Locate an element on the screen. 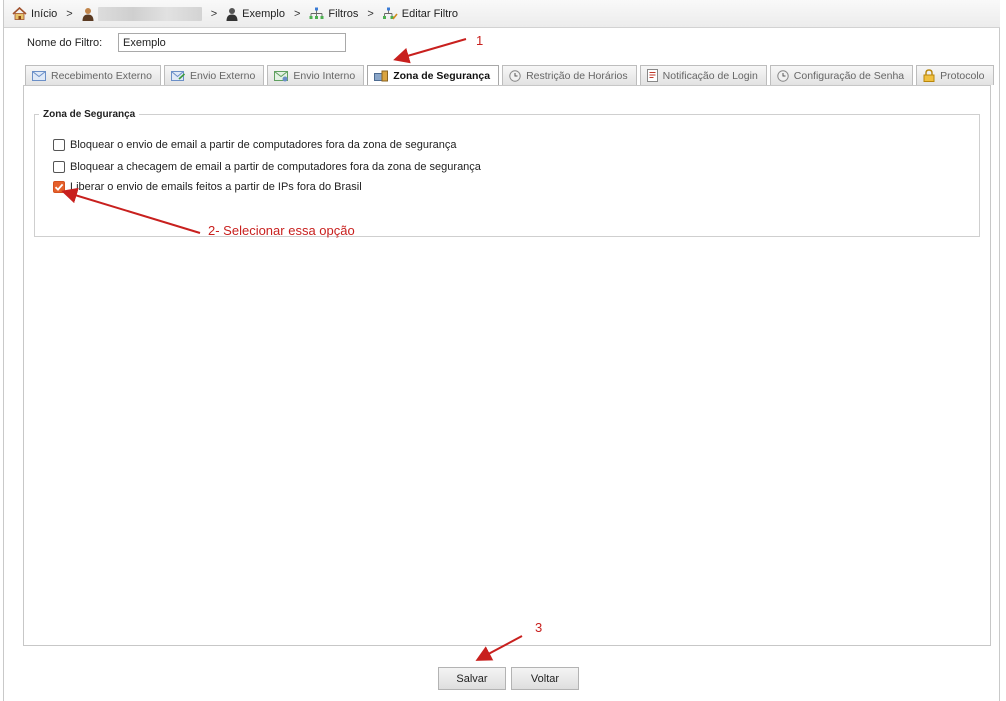 This screenshot has height=701, width=1006. tab-label: Configuração de Senha is located at coordinates (849, 75).